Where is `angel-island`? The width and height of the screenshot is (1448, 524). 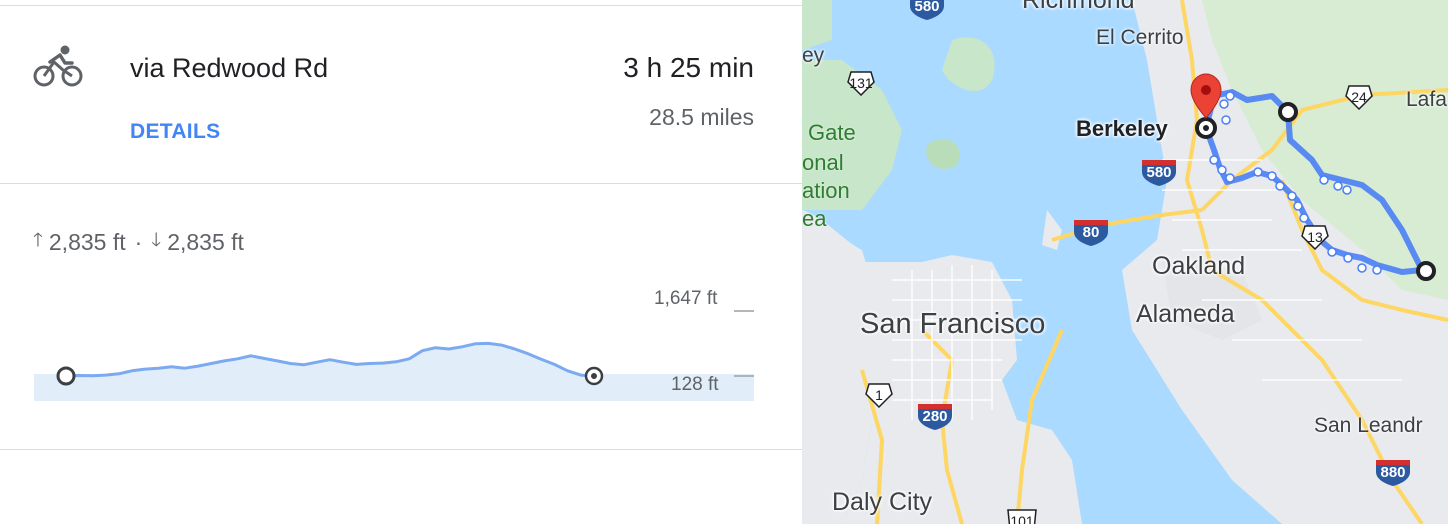
angel-island is located at coordinates (968, 64).